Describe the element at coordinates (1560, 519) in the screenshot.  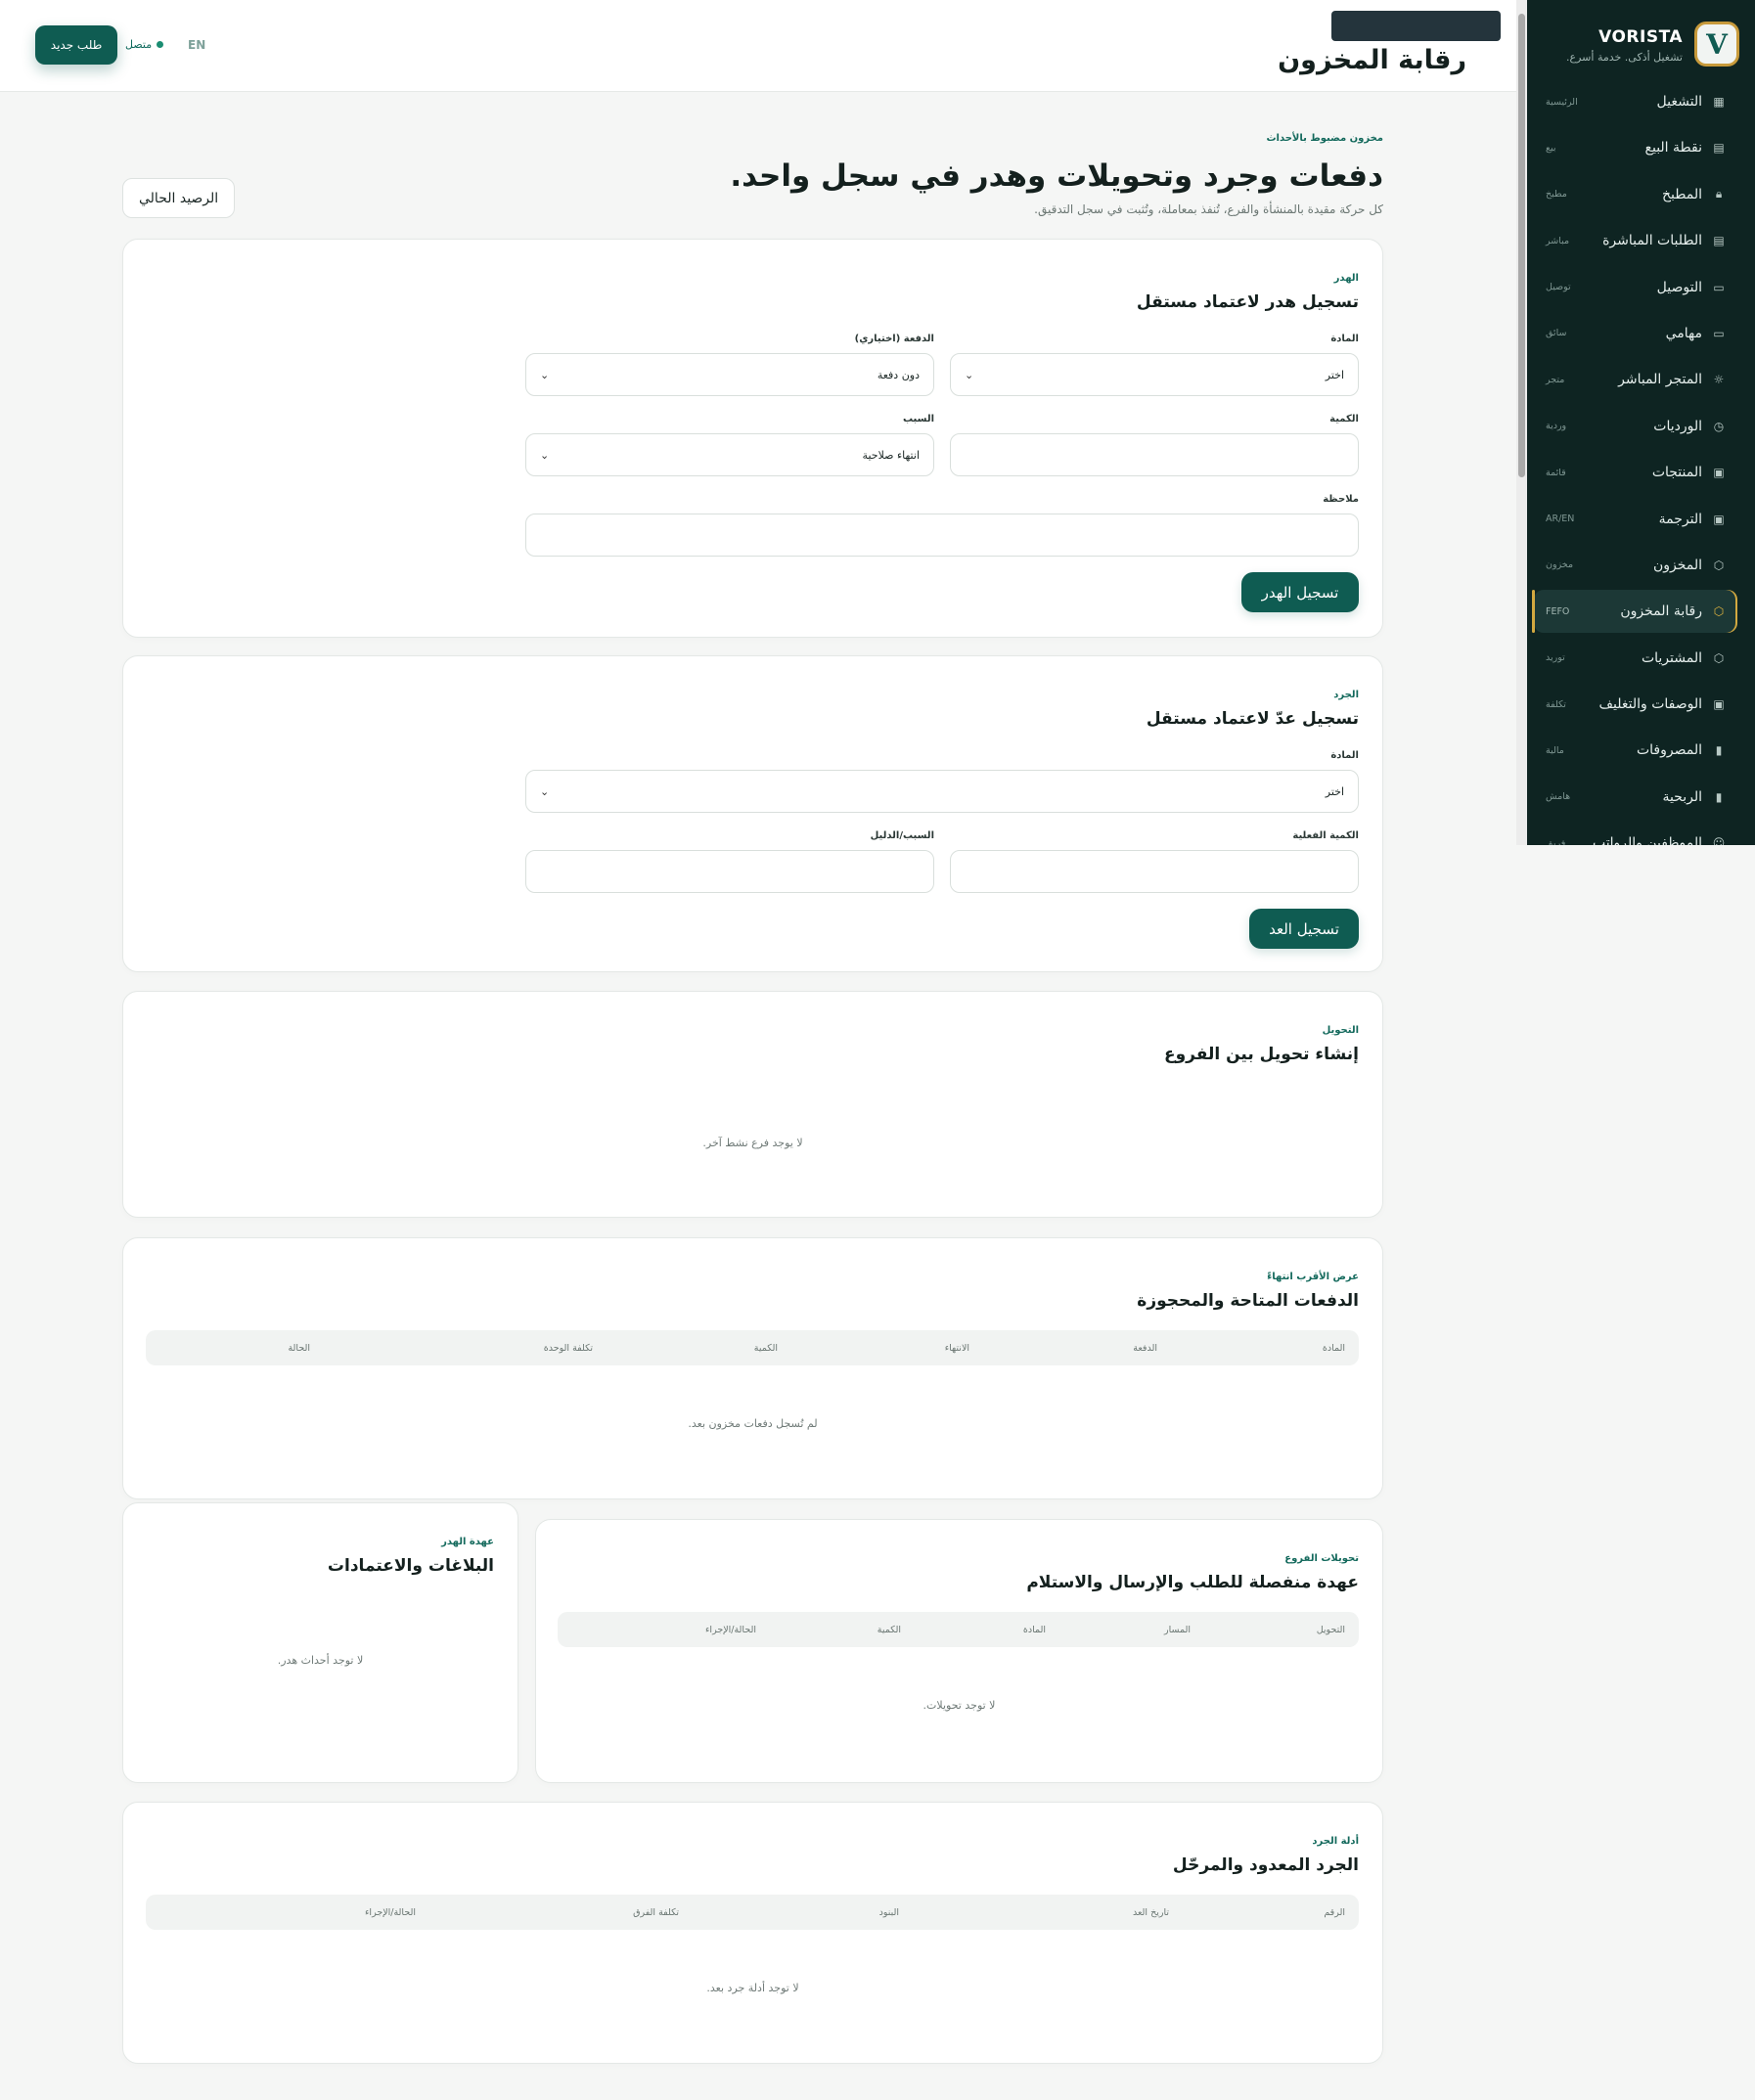
I see `sidebar-item-tag: AR/EN` at that location.